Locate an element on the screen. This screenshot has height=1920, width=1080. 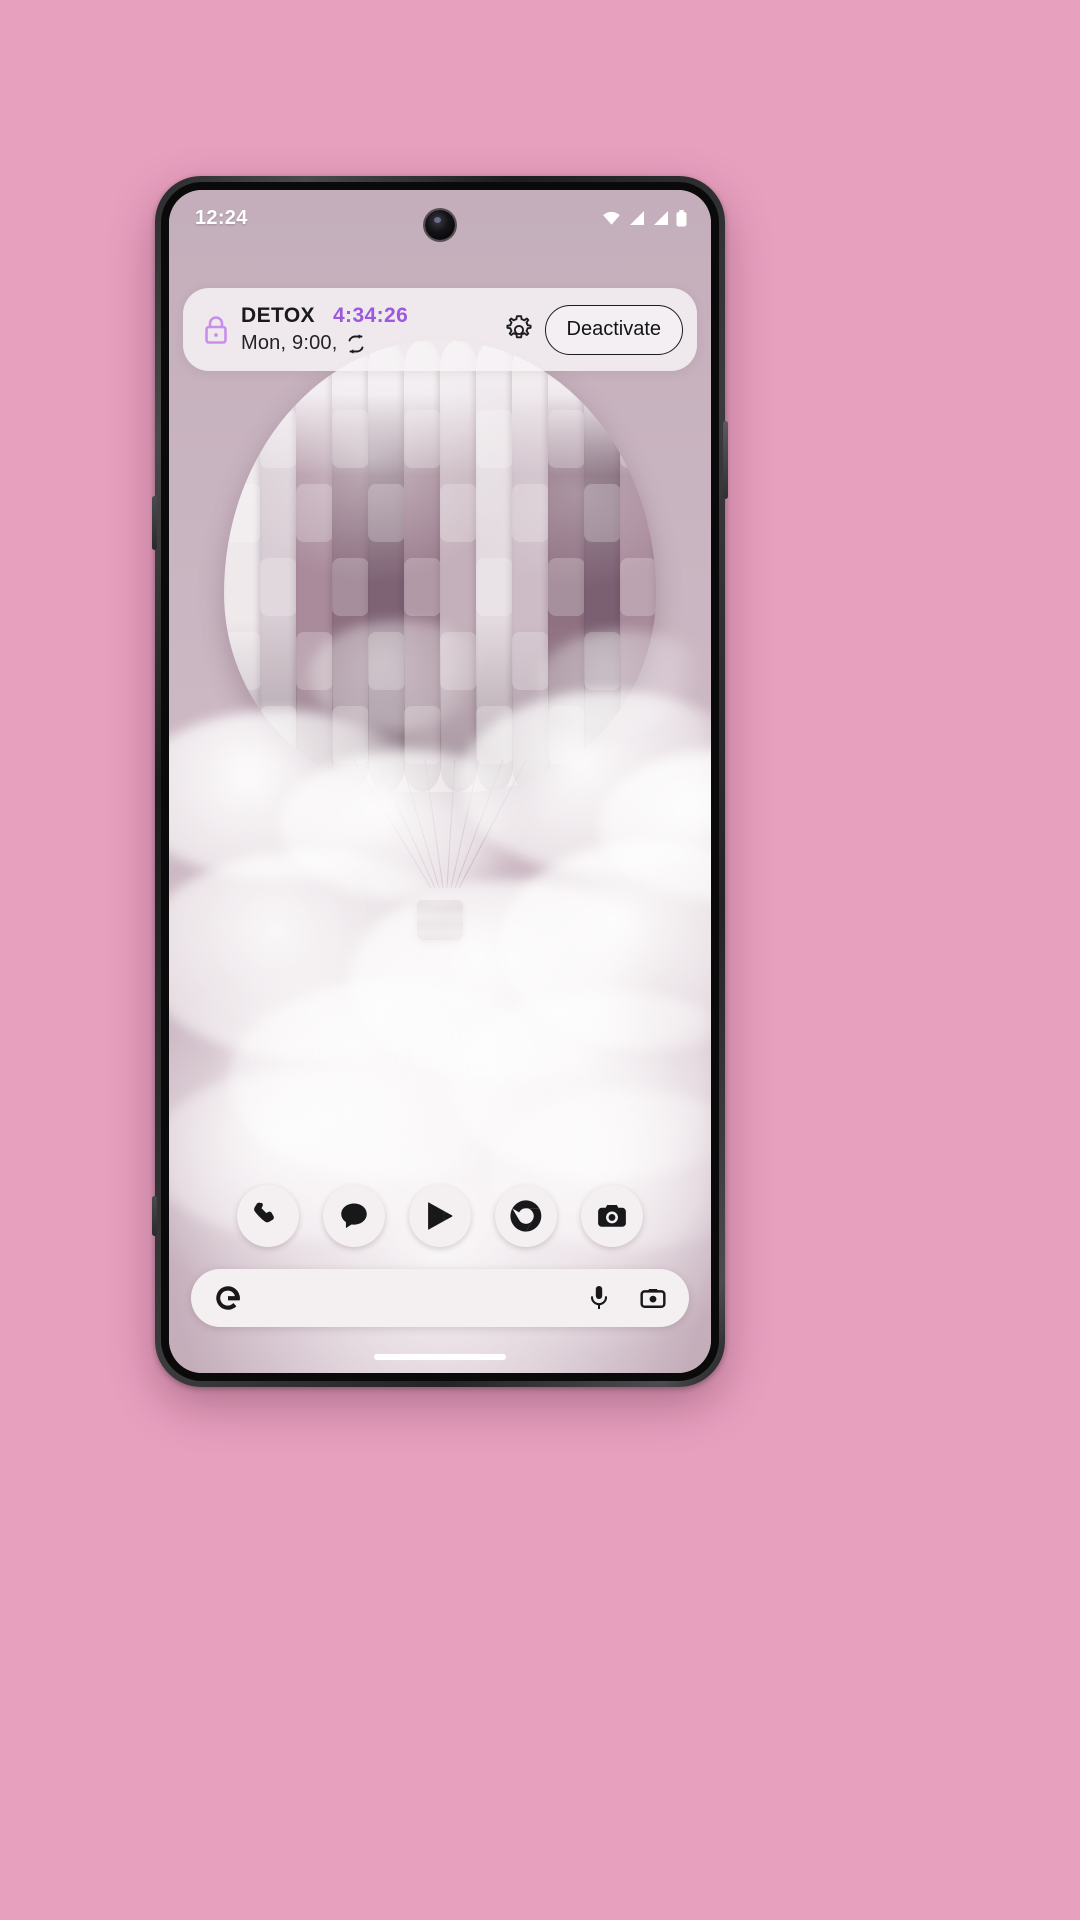
google-lens-camera-icon is located at coordinates (653, 1298).